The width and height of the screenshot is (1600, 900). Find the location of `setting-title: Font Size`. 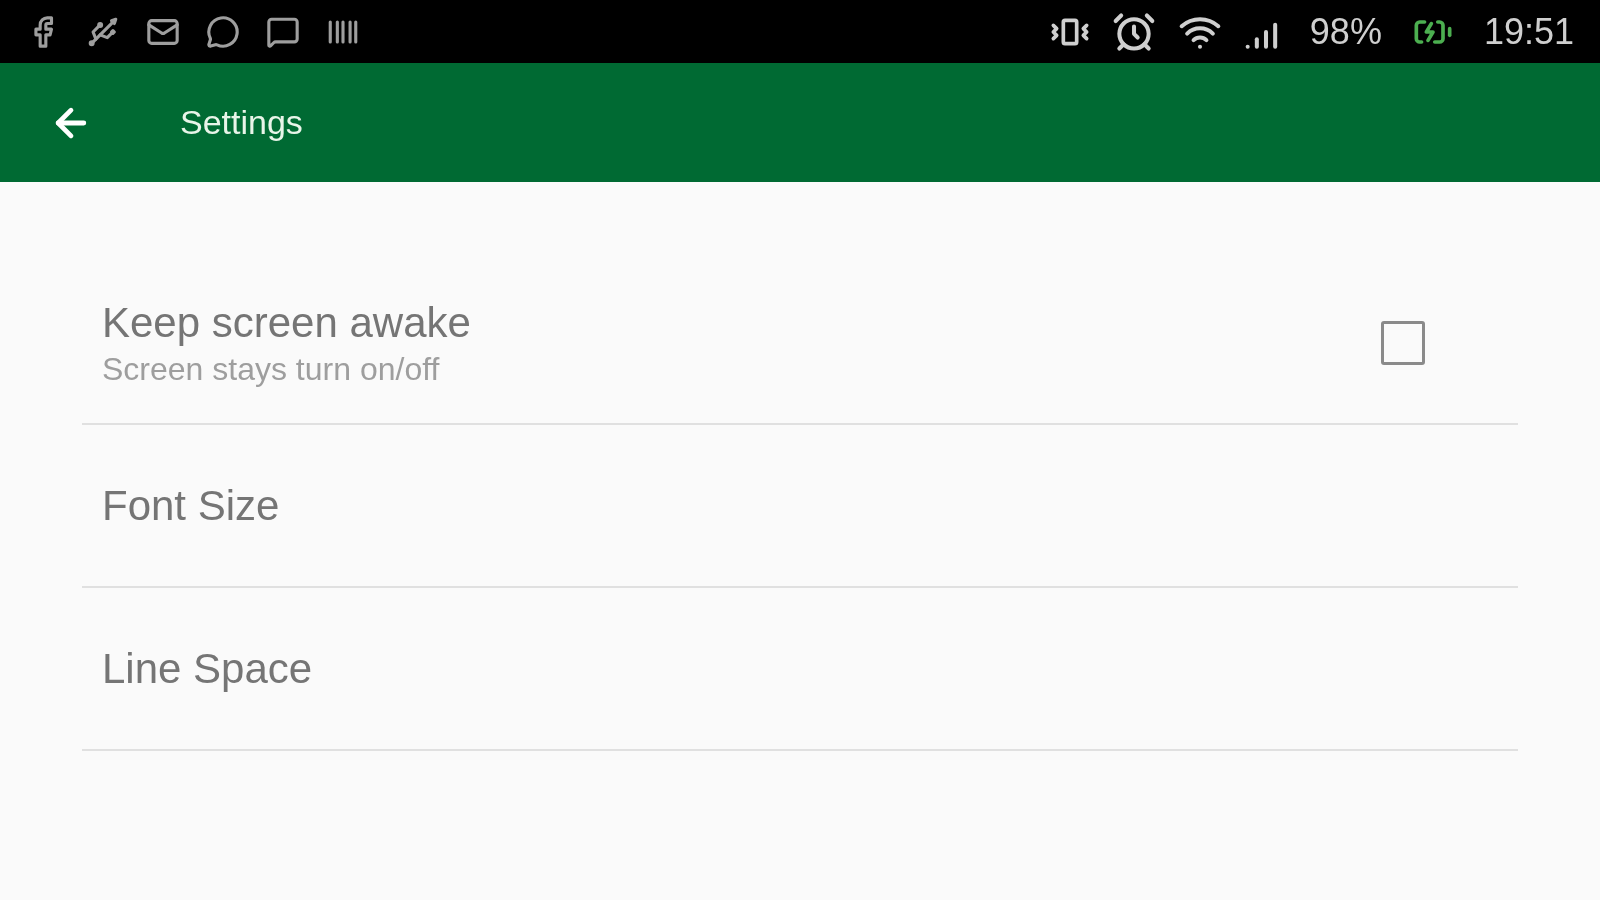

setting-title: Font Size is located at coordinates (191, 505).